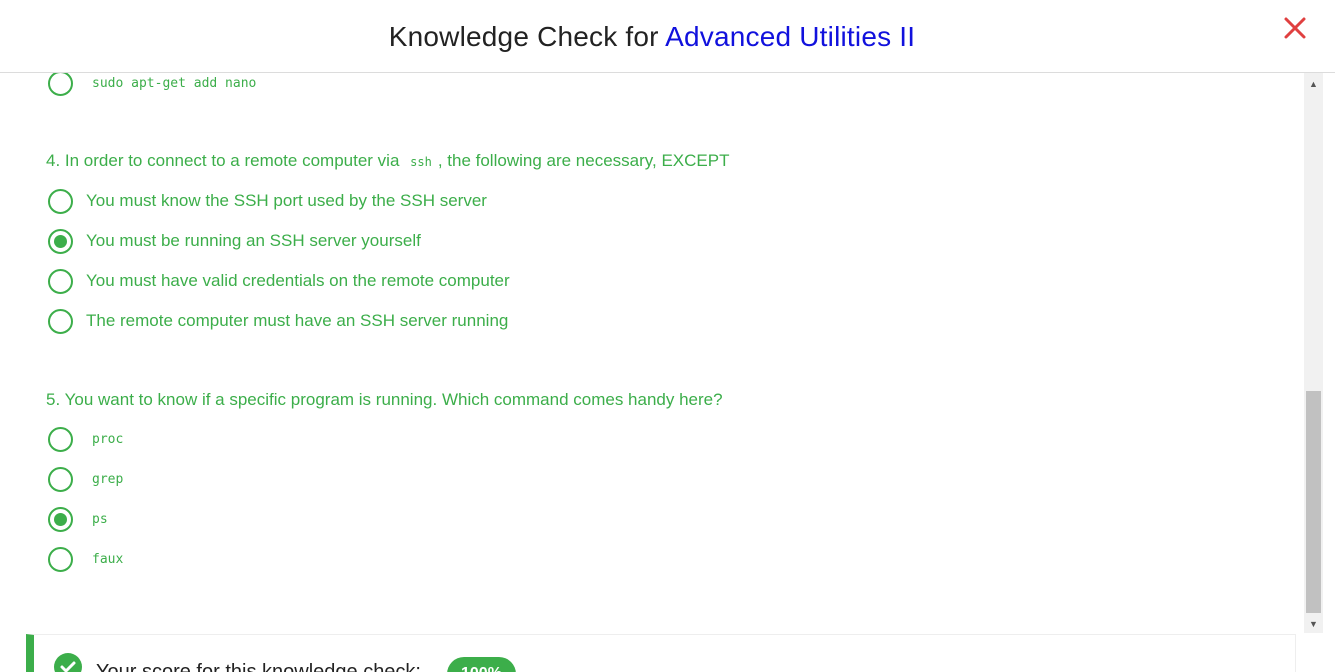  Describe the element at coordinates (85, 559) in the screenshot. I see `question-5-option-4: faux` at that location.